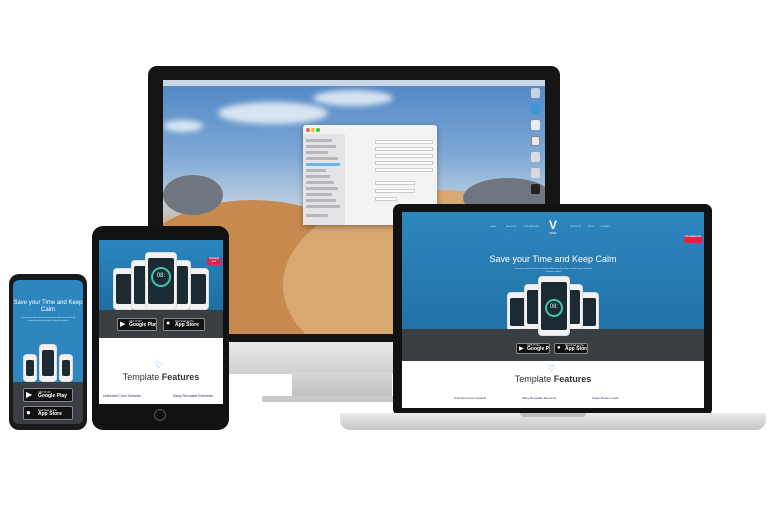 The image size is (770, 520). What do you see at coordinates (323, 164) in the screenshot?
I see `sidebar-item-selected` at bounding box center [323, 164].